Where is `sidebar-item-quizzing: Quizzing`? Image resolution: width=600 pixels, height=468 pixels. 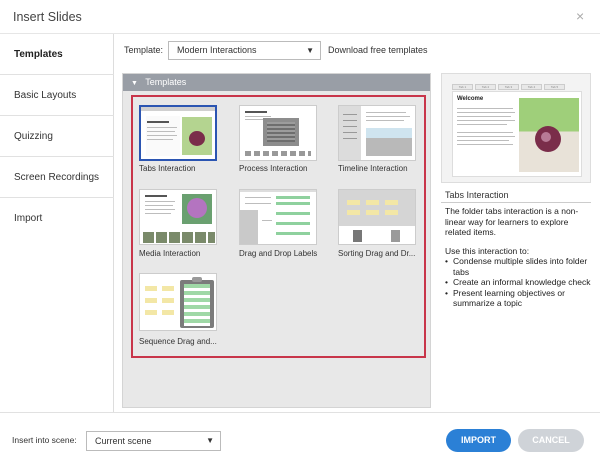 sidebar-item-quizzing: Quizzing is located at coordinates (57, 136).